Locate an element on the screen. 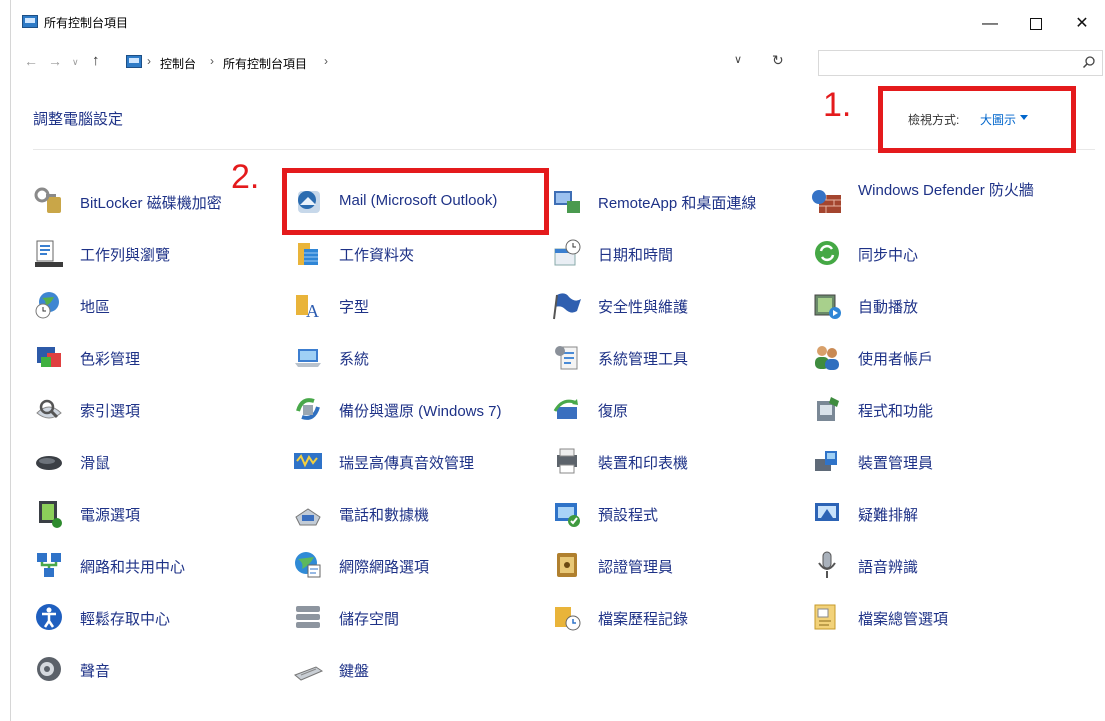  up-button: ↑ is located at coordinates (96, 60).